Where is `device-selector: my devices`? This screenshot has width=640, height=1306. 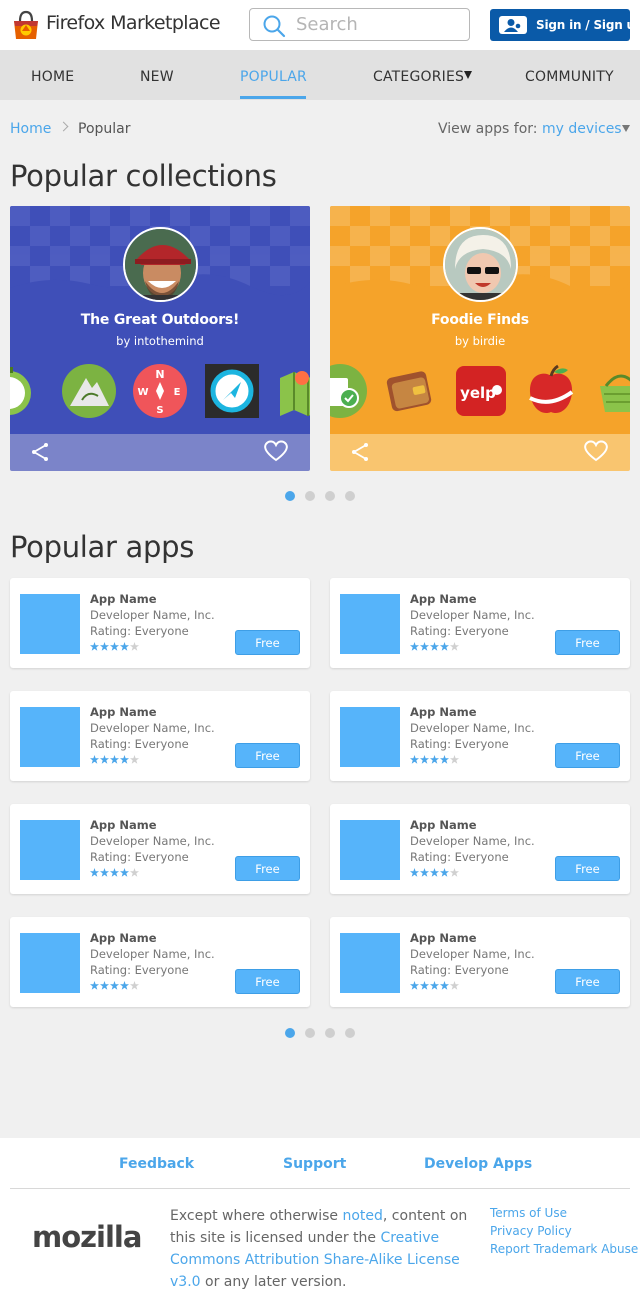 device-selector: my devices is located at coordinates (582, 129).